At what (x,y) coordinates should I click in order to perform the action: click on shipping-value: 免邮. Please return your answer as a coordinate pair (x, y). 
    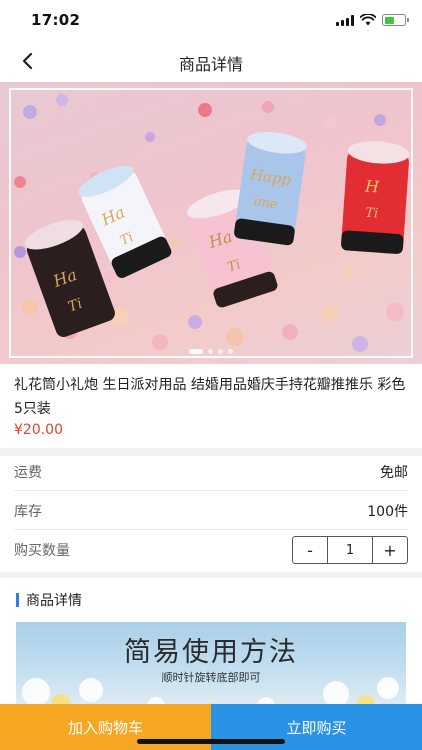
    Looking at the image, I should click on (394, 472).